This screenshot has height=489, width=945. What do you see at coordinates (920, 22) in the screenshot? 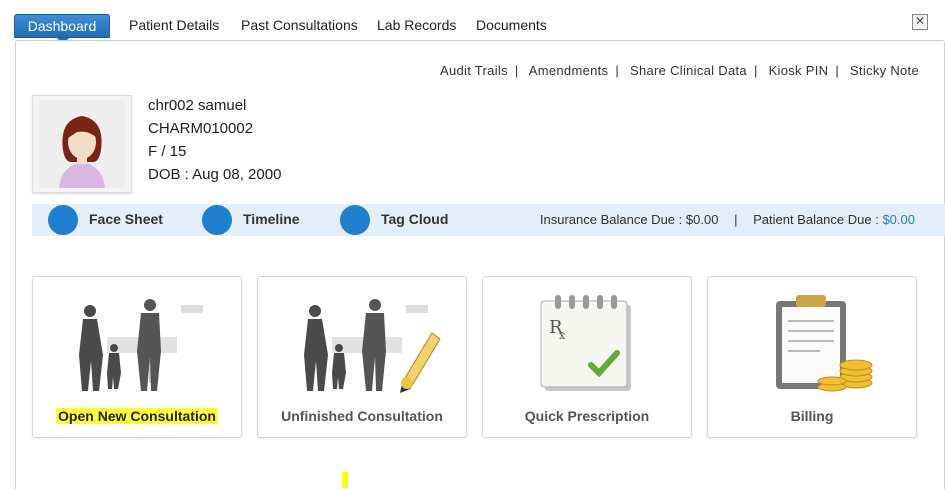
I see `close-icon: ✕` at bounding box center [920, 22].